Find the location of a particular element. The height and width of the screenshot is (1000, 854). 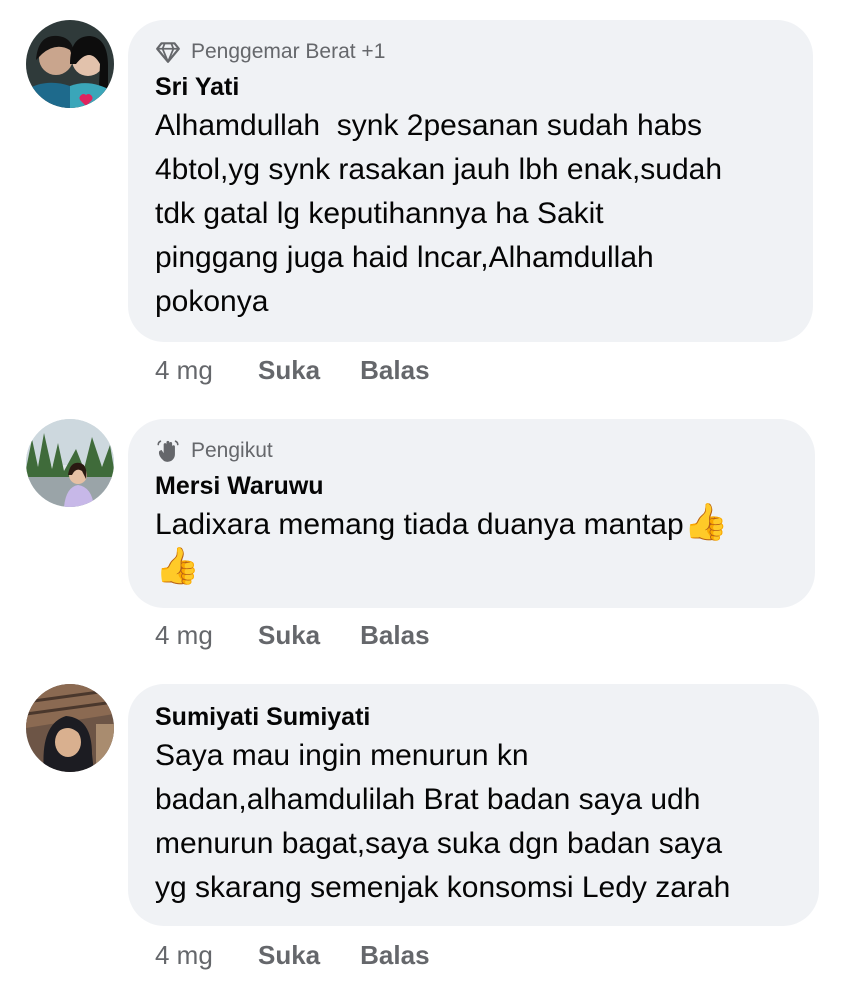

comment-text-body: Ladixara memang tiada duanya mantap is located at coordinates (419, 524).